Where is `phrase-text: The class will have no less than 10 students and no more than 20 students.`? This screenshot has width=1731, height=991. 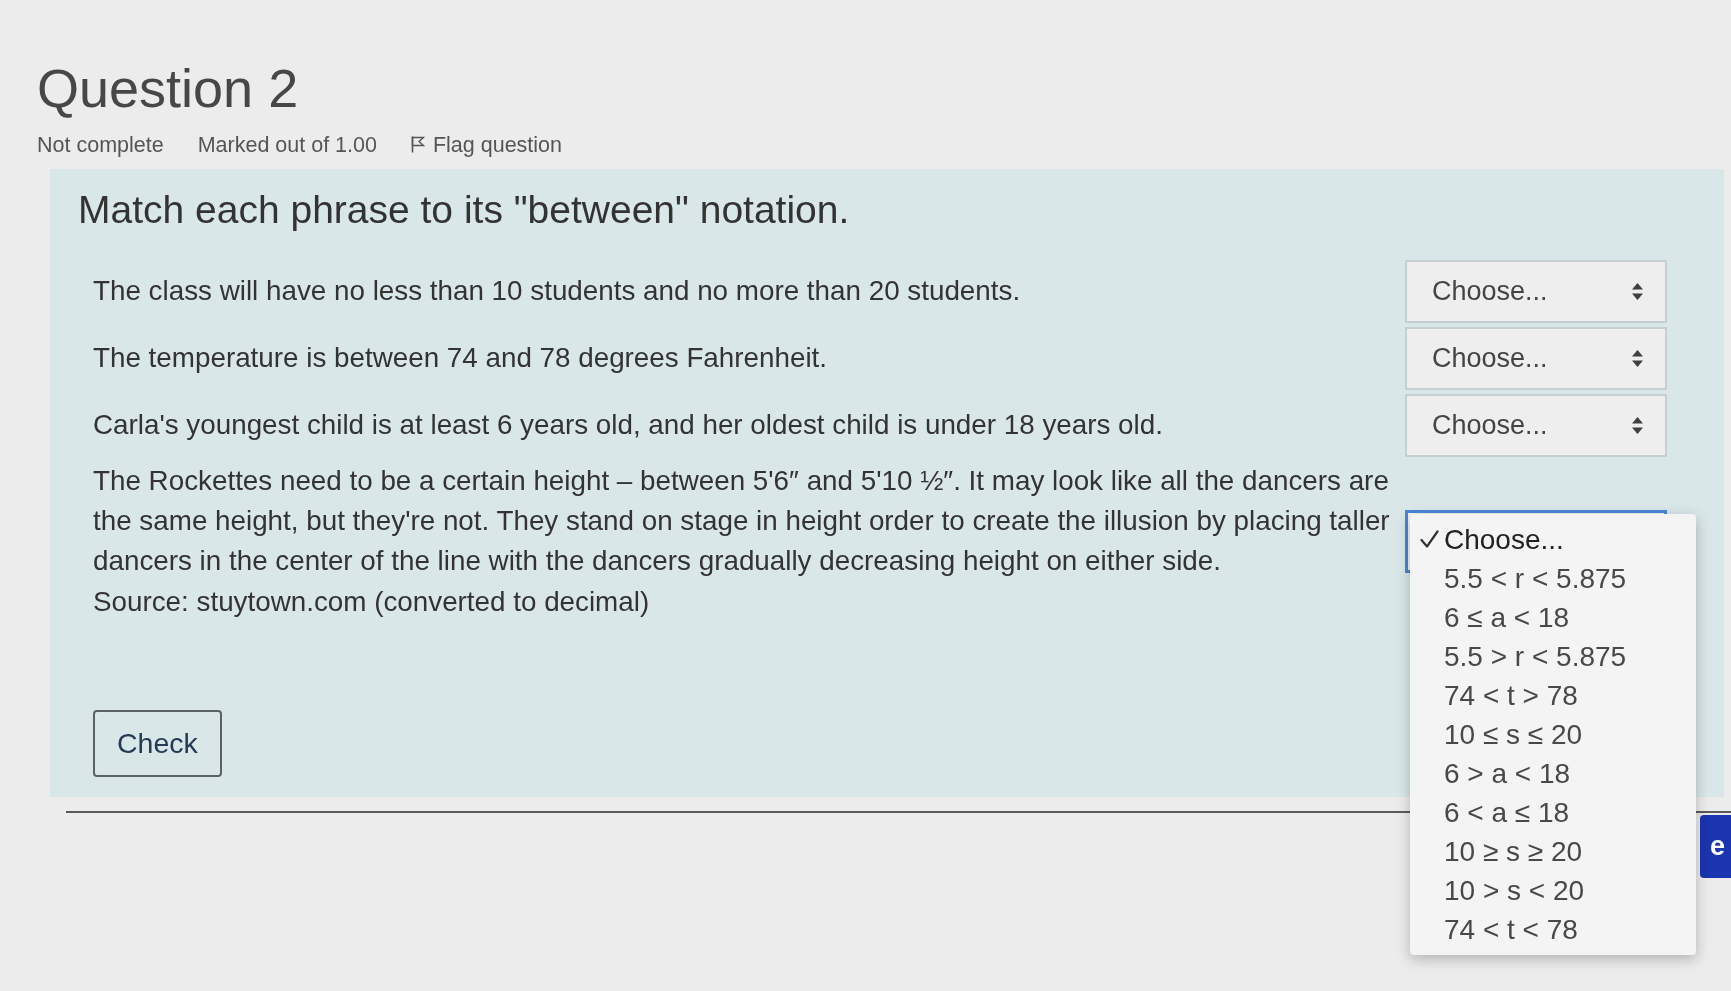 phrase-text: The class will have no less than 10 students and no more than 20 students. is located at coordinates (557, 291).